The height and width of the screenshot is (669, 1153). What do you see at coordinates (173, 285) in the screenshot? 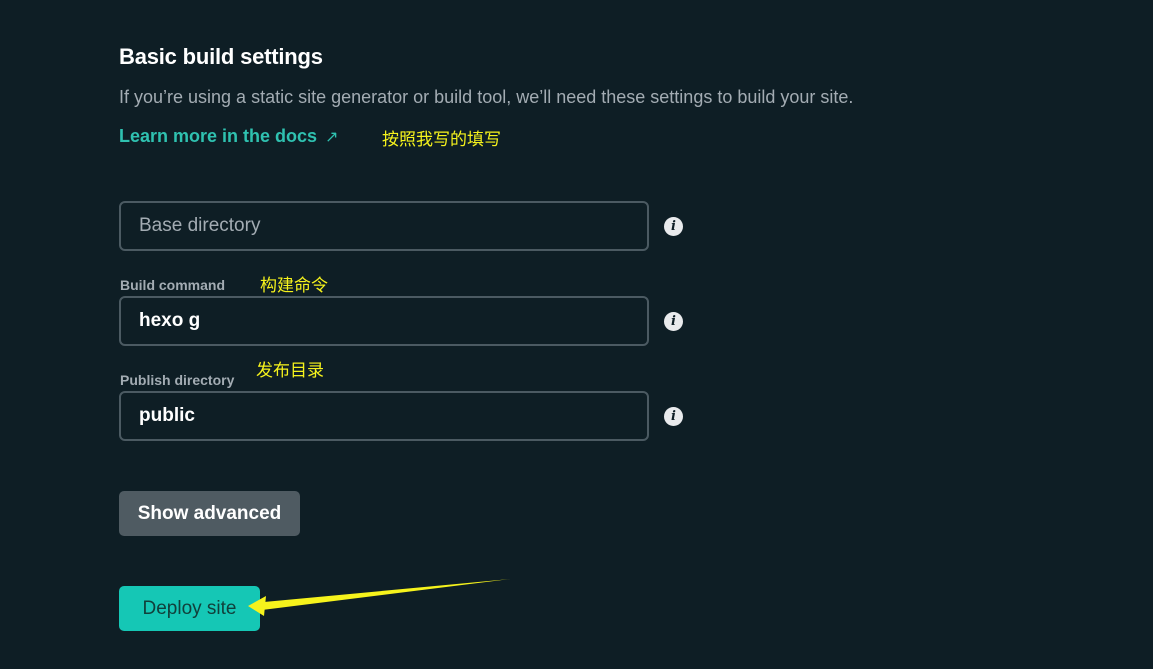
I see `build-command-label: Build command` at bounding box center [173, 285].